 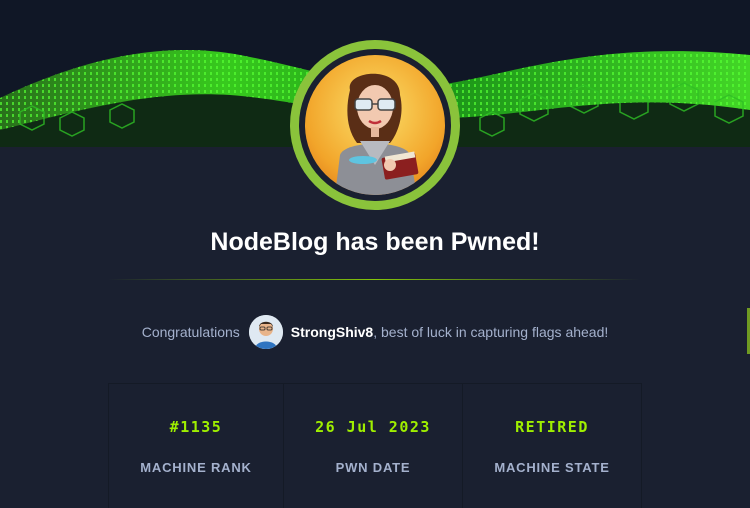 What do you see at coordinates (552, 427) in the screenshot?
I see `stat-value: RETIRED` at bounding box center [552, 427].